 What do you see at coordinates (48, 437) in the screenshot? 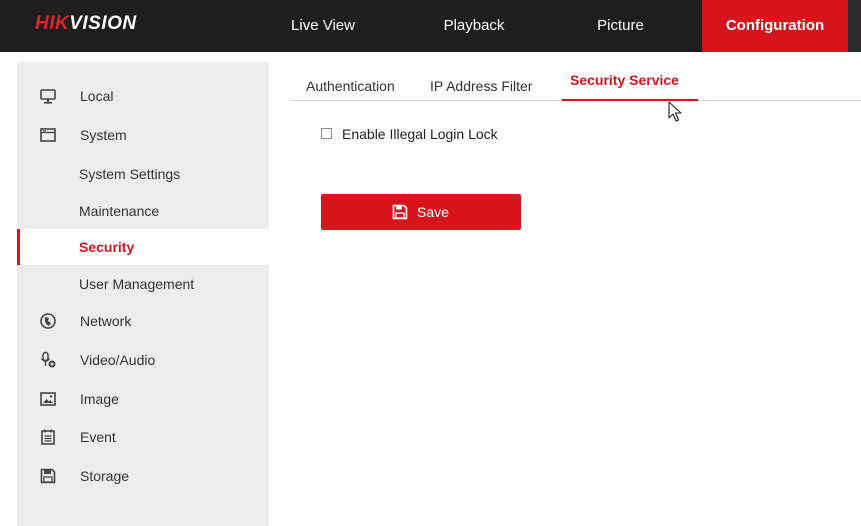
I see `calendar-icon` at bounding box center [48, 437].